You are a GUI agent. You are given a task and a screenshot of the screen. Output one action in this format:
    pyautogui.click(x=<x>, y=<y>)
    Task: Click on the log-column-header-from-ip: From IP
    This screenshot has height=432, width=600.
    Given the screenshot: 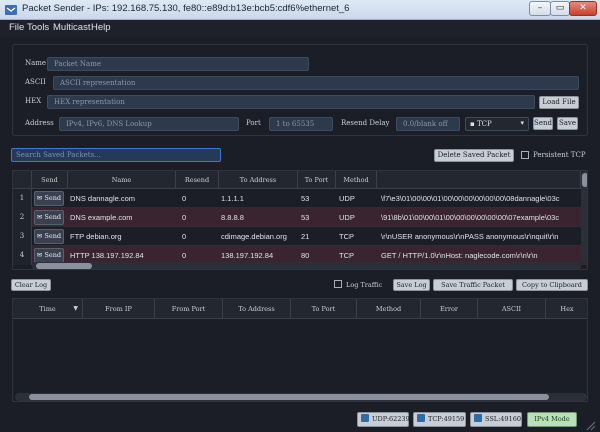 What is the action you would take?
    pyautogui.click(x=119, y=309)
    